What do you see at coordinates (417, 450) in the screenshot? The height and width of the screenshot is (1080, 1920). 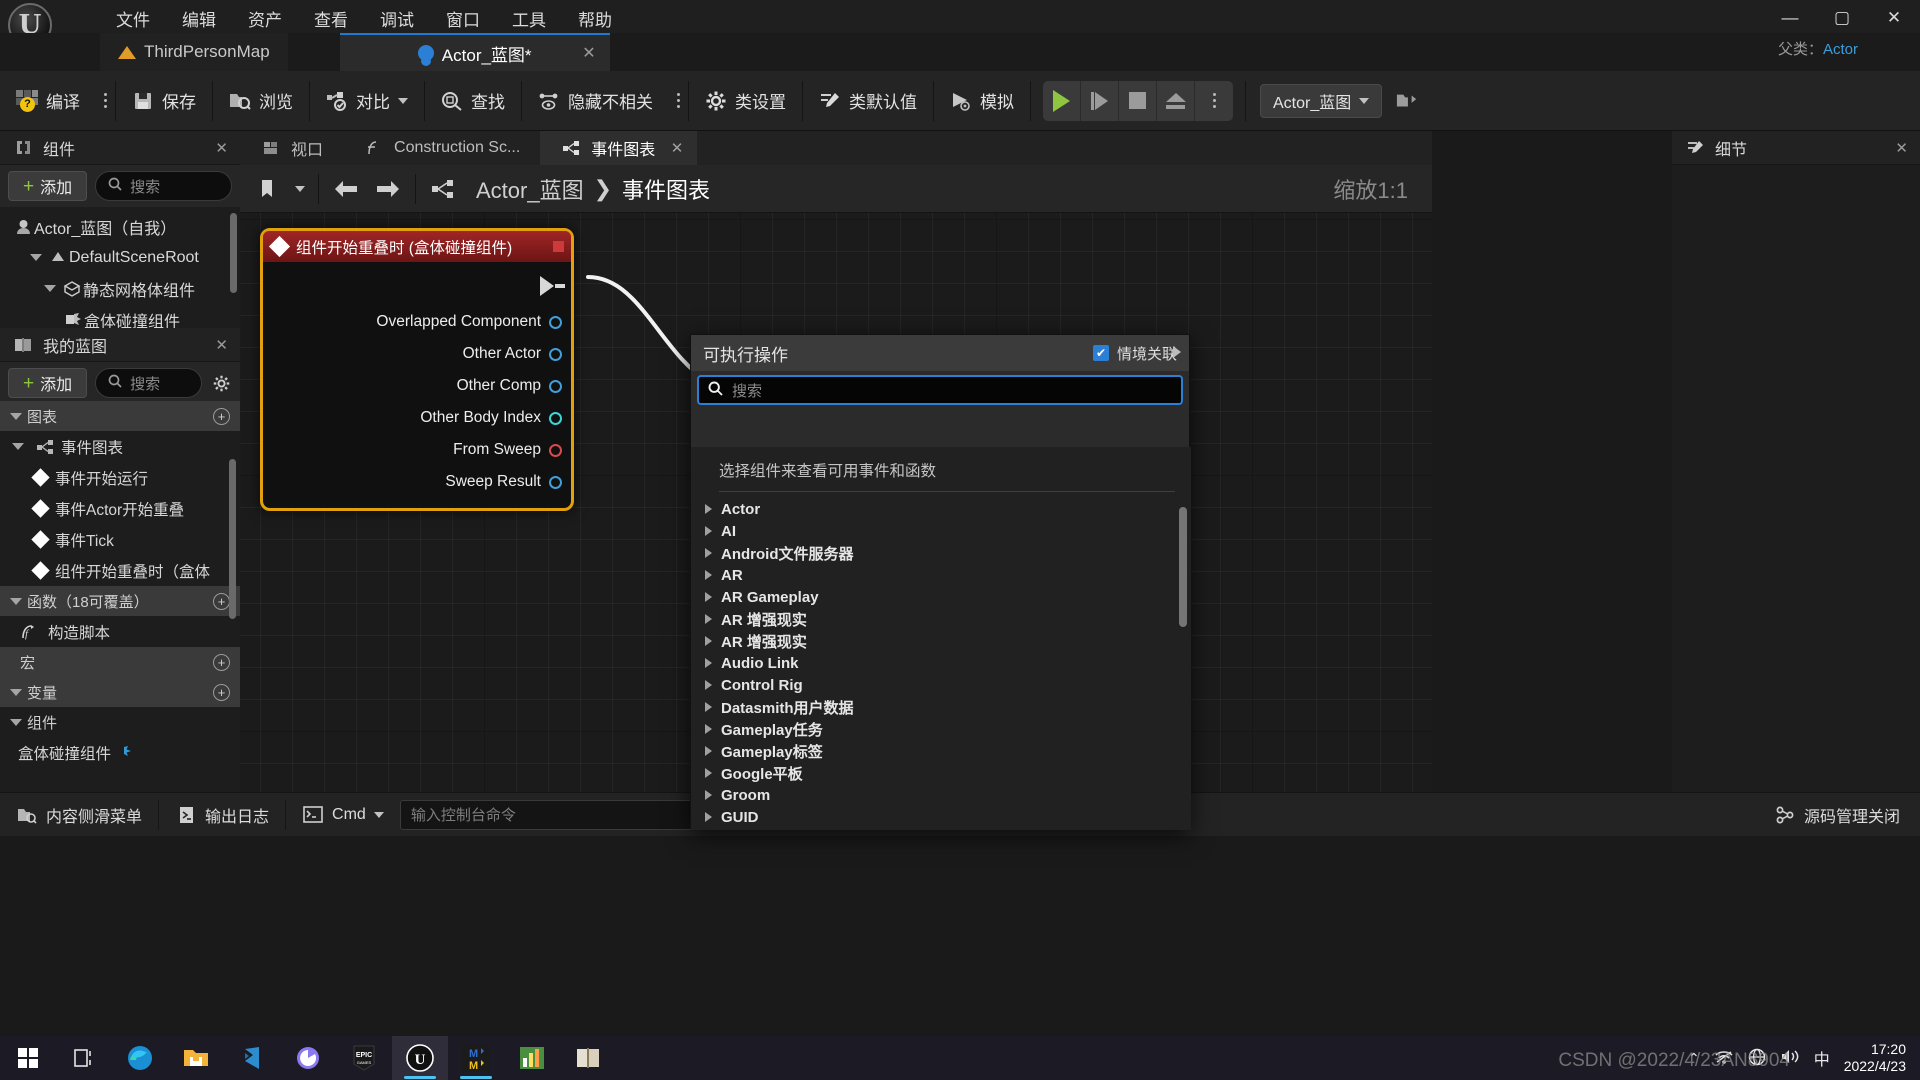 I see `node-pin-from-sweep: From Sweep` at bounding box center [417, 450].